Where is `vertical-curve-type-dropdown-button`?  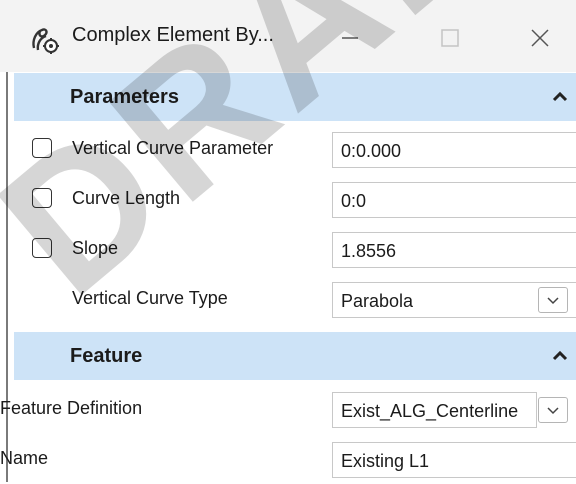
vertical-curve-type-dropdown-button is located at coordinates (553, 300).